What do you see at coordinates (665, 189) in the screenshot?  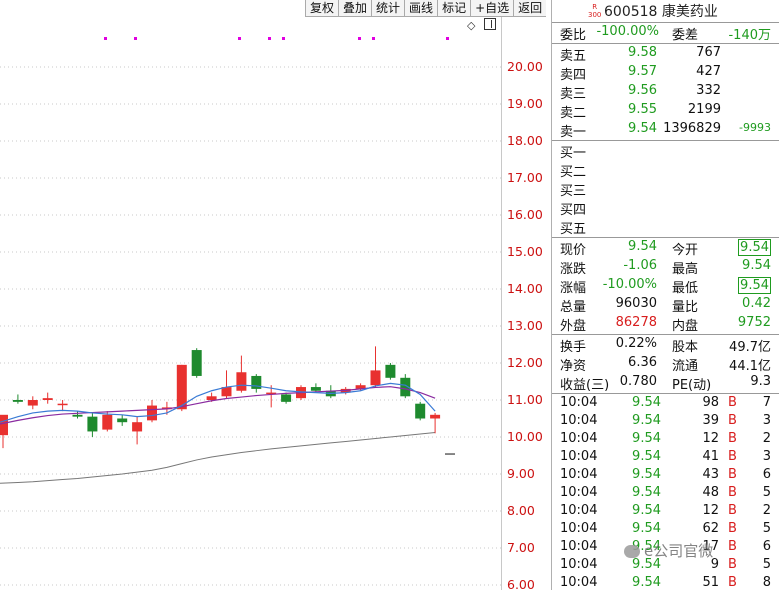 I see `bid-level-row: 买三` at bounding box center [665, 189].